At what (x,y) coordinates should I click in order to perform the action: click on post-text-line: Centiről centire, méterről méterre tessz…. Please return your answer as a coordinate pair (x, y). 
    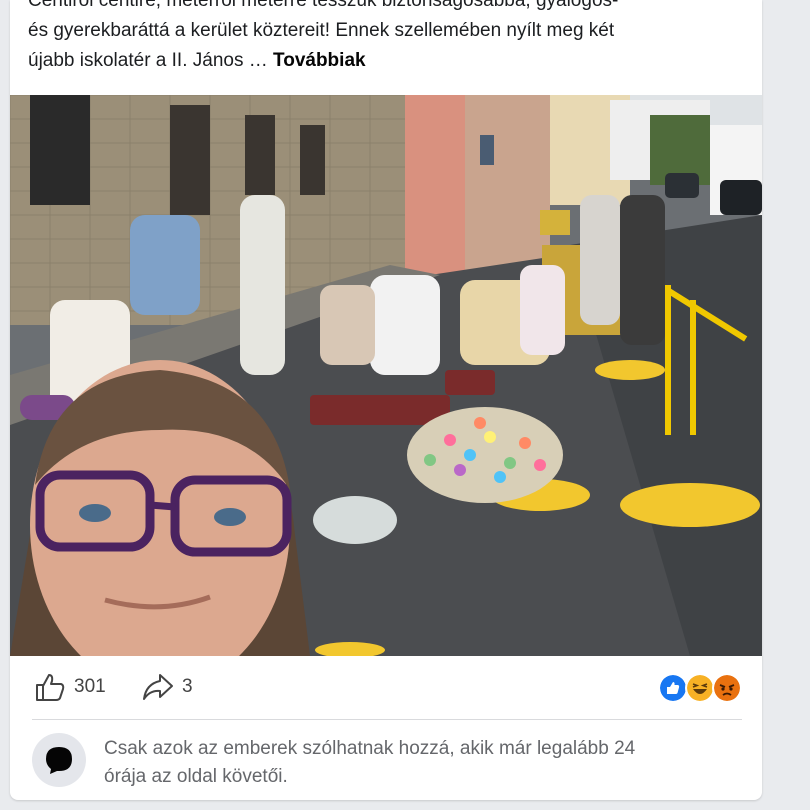
    Looking at the image, I should click on (323, 5).